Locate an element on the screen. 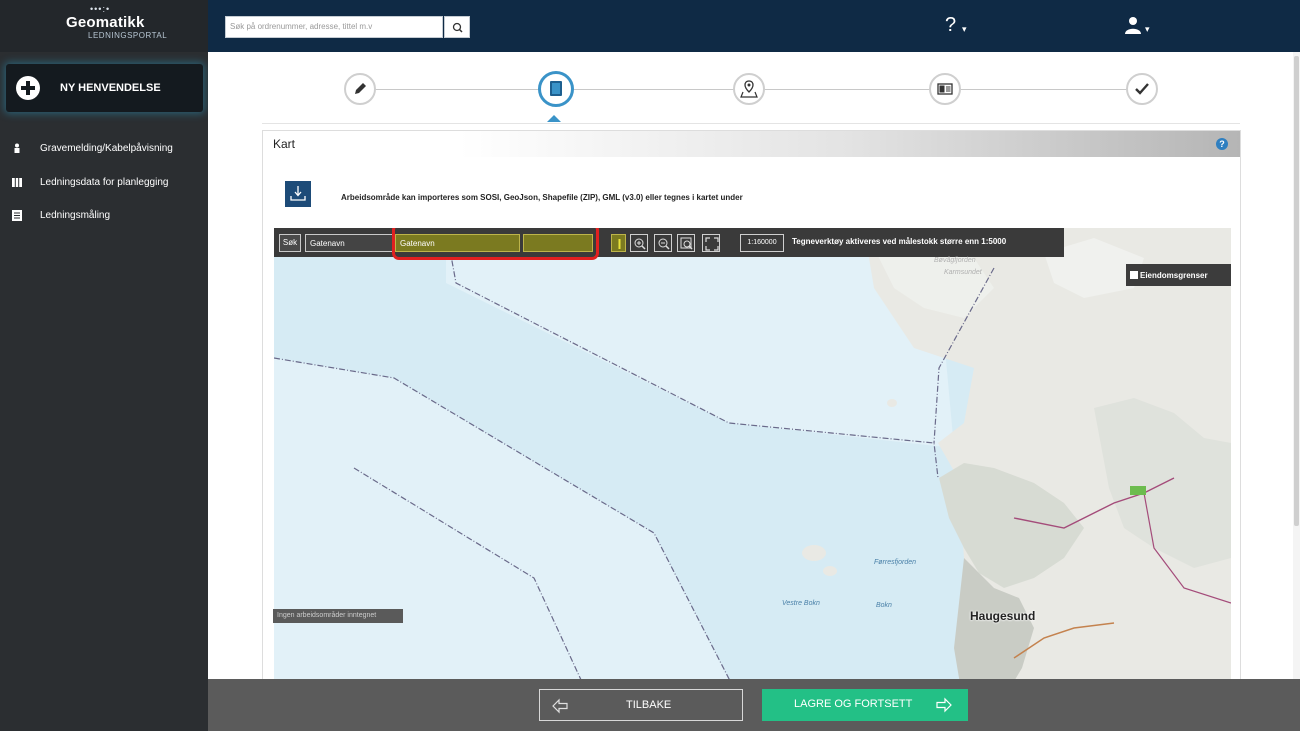 This screenshot has height=731, width=1300. step-location is located at coordinates (749, 89).